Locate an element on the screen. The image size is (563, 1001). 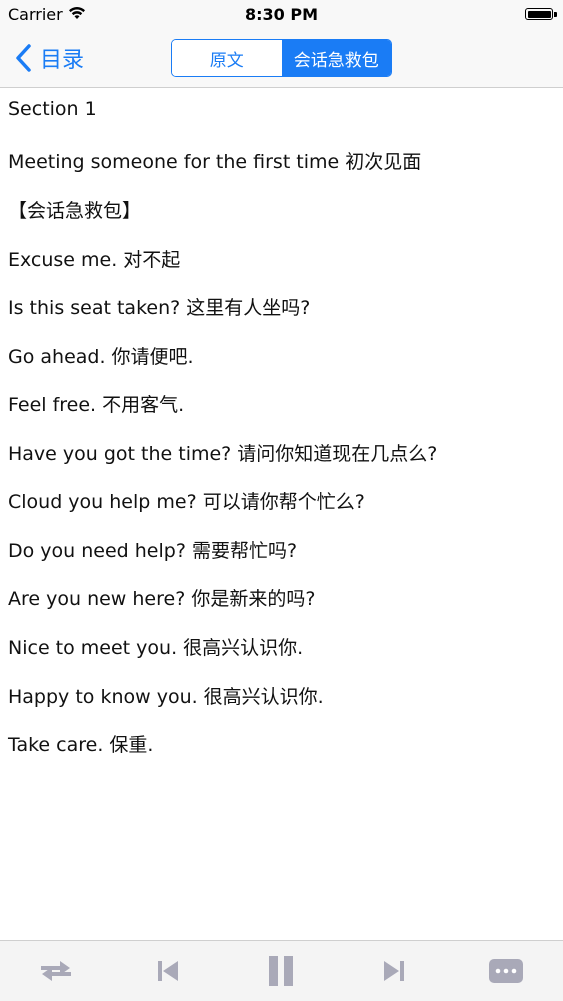
next-button is located at coordinates (394, 971).